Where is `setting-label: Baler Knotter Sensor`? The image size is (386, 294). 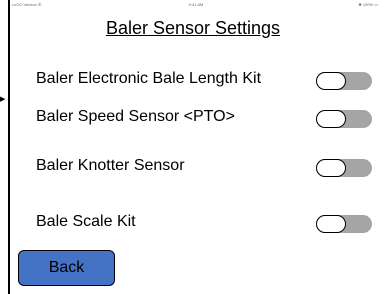 setting-label: Baler Knotter Sensor is located at coordinates (110, 165).